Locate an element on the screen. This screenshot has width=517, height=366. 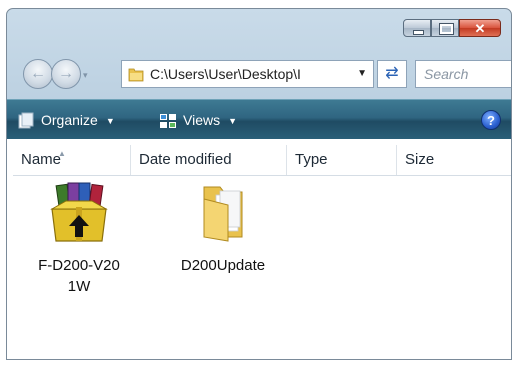
search-placeholder: Search is located at coordinates (446, 74).